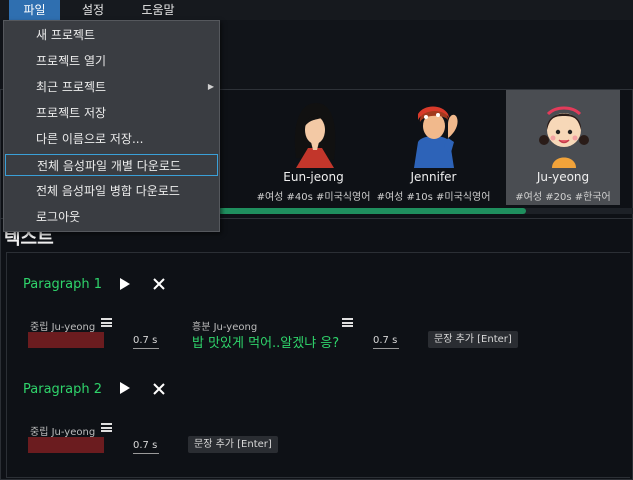 The height and width of the screenshot is (480, 633). What do you see at coordinates (62, 284) in the screenshot?
I see `paragraph-title: Paragraph 1` at bounding box center [62, 284].